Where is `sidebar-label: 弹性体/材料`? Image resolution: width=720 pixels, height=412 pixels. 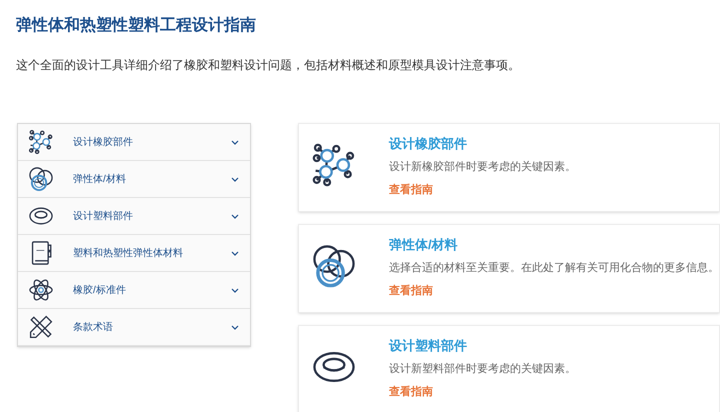
sidebar-label: 弹性体/材料 is located at coordinates (100, 179).